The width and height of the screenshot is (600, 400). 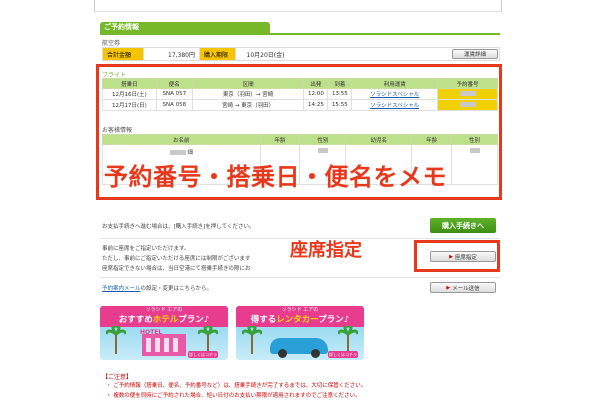 What do you see at coordinates (176, 259) in the screenshot?
I see `seat-info-line2: ただし、事前にご指定いただける座席には制限がございます` at bounding box center [176, 259].